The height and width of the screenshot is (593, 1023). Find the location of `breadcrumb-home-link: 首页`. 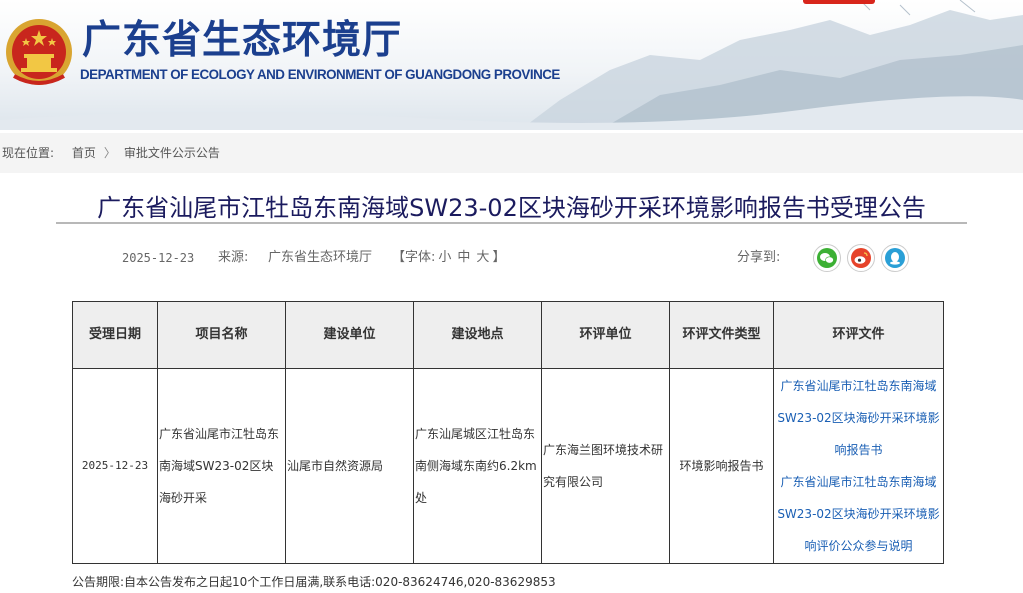

breadcrumb-home-link: 首页 is located at coordinates (84, 153).